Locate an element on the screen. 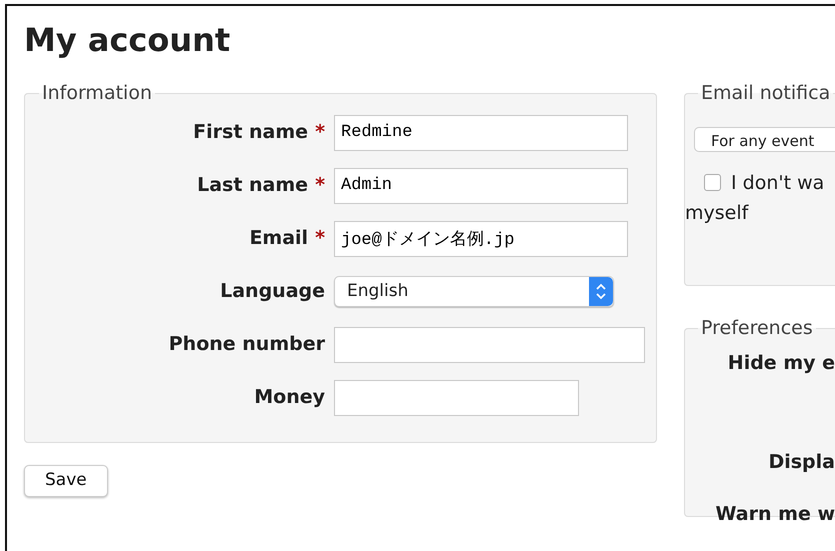 This screenshot has width=835, height=551. panel-legend: Information is located at coordinates (97, 93).